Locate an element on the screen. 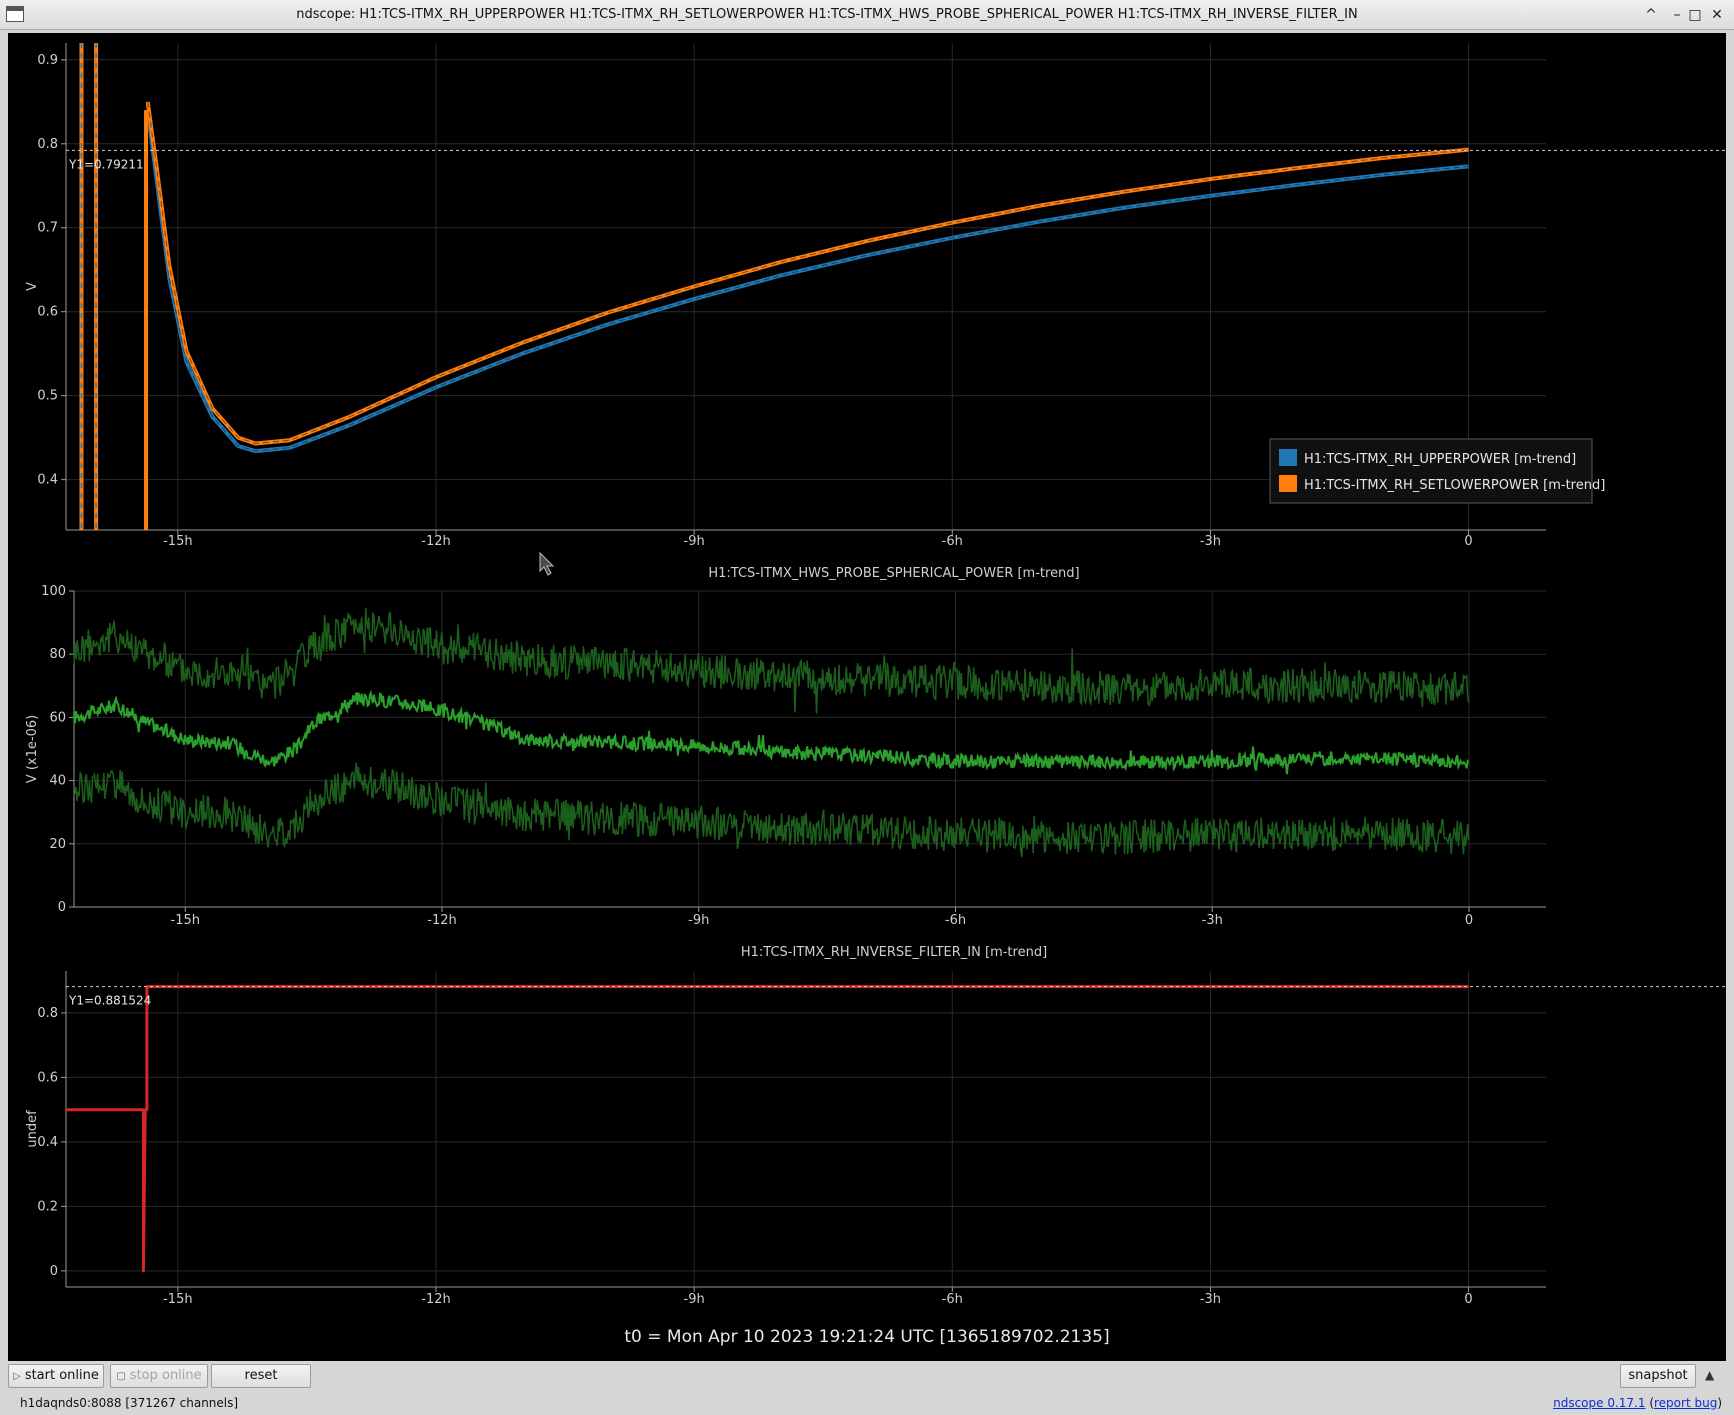 The height and width of the screenshot is (1415, 1734). snapshot-button: snapshot is located at coordinates (1658, 1376).